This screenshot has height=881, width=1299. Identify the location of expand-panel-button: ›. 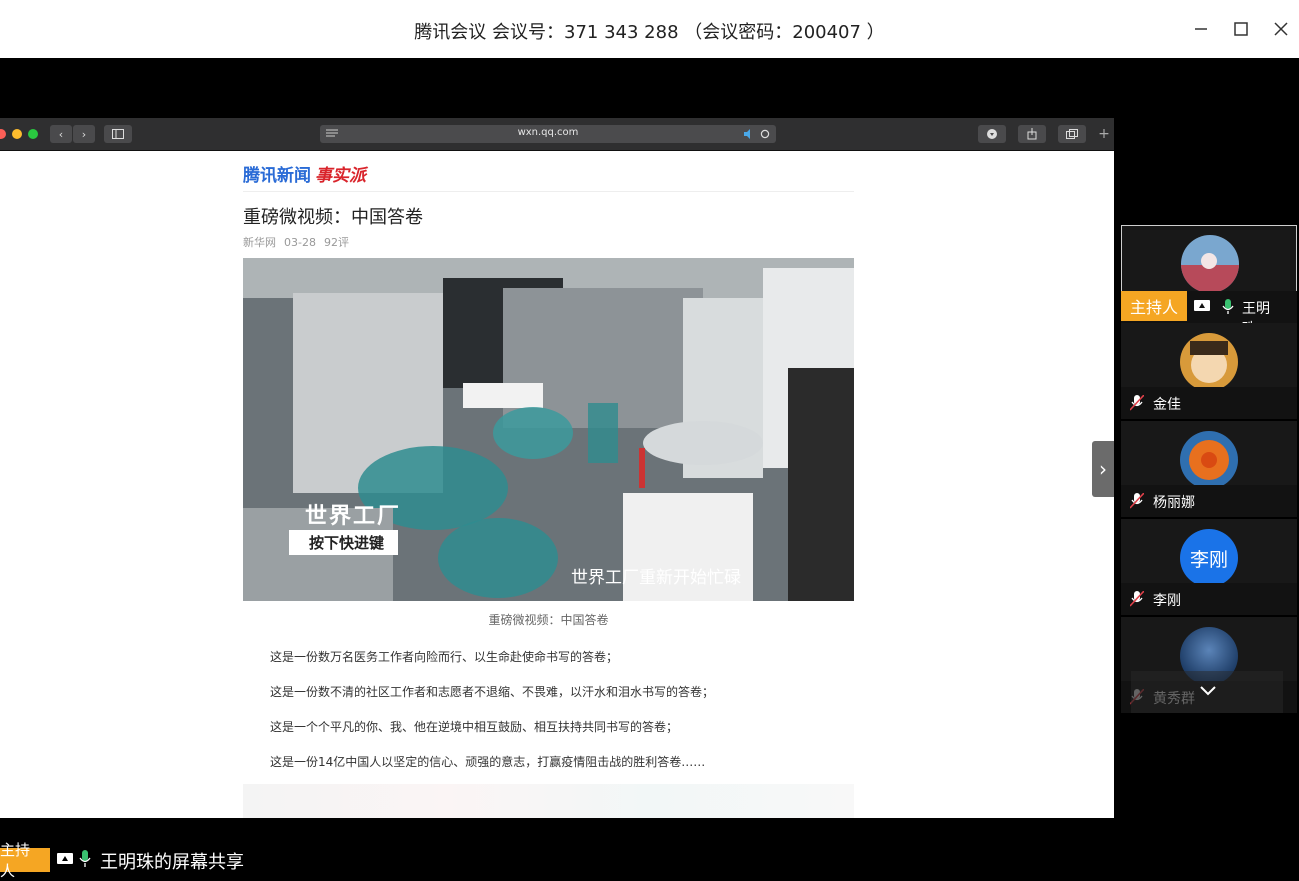
(1103, 469).